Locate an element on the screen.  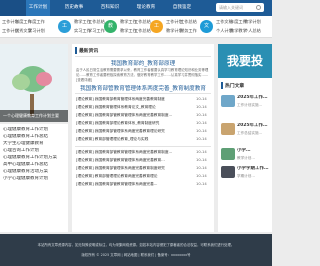
headline-1: 我国教育部的_教育部原理 is located at coordinates (143, 63).